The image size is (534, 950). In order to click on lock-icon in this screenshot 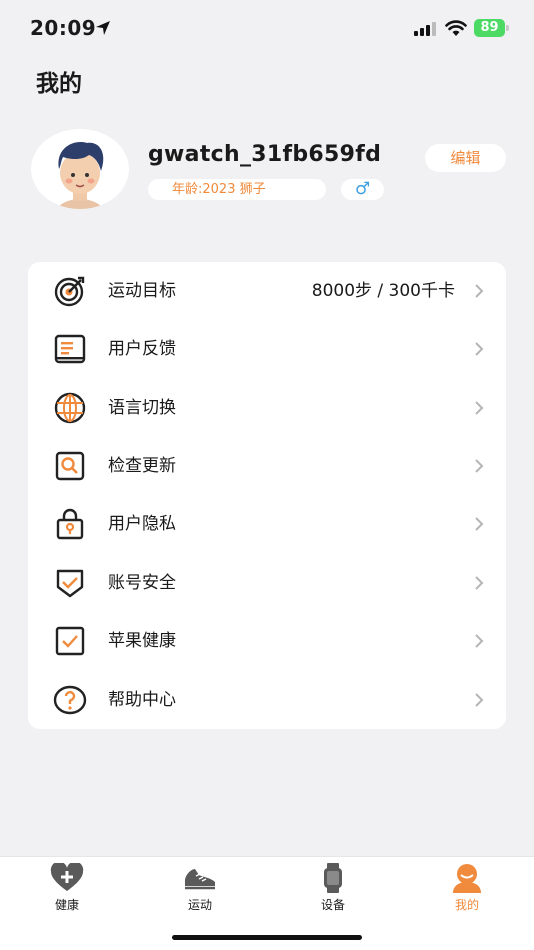, I will do `click(70, 524)`.